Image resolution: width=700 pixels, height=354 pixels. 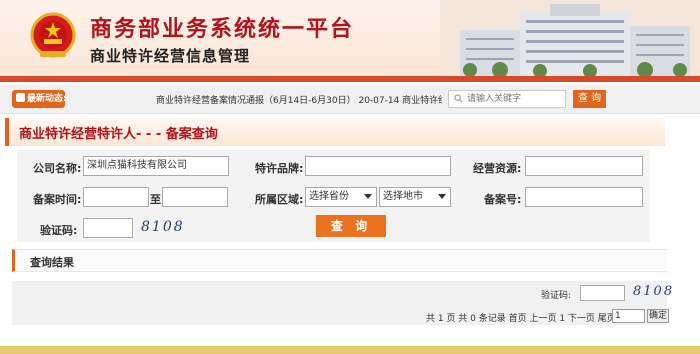 I want to click on captcha-image: 8108, so click(x=163, y=227).